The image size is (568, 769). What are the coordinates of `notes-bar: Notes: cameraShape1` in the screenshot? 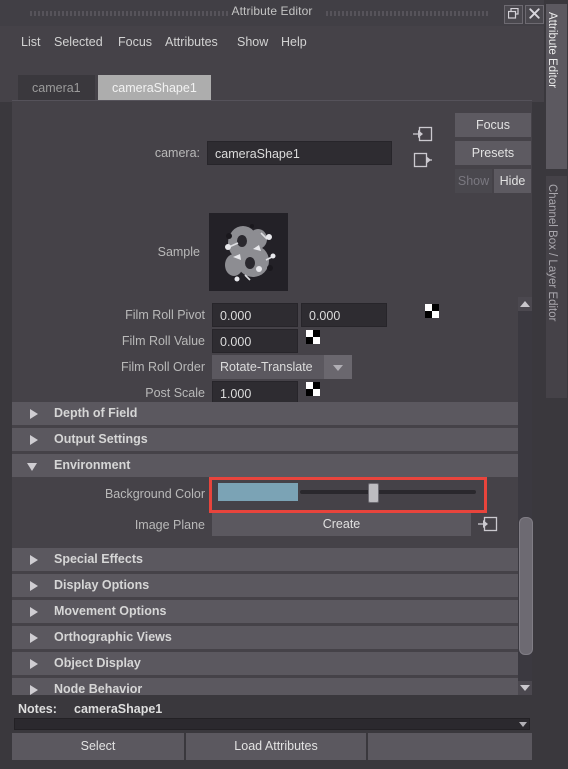 It's located at (272, 715).